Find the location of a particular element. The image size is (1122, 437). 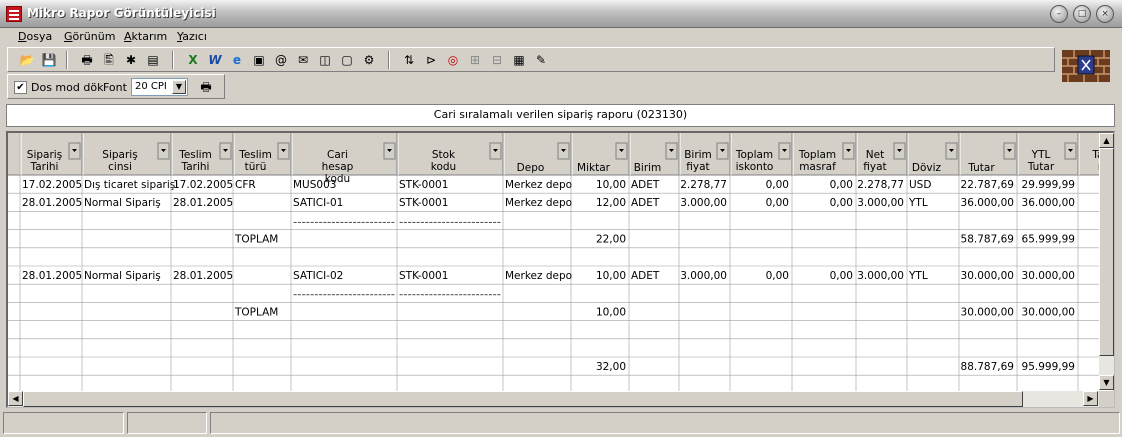

print-preview-icon: 🖺 is located at coordinates (109, 60).